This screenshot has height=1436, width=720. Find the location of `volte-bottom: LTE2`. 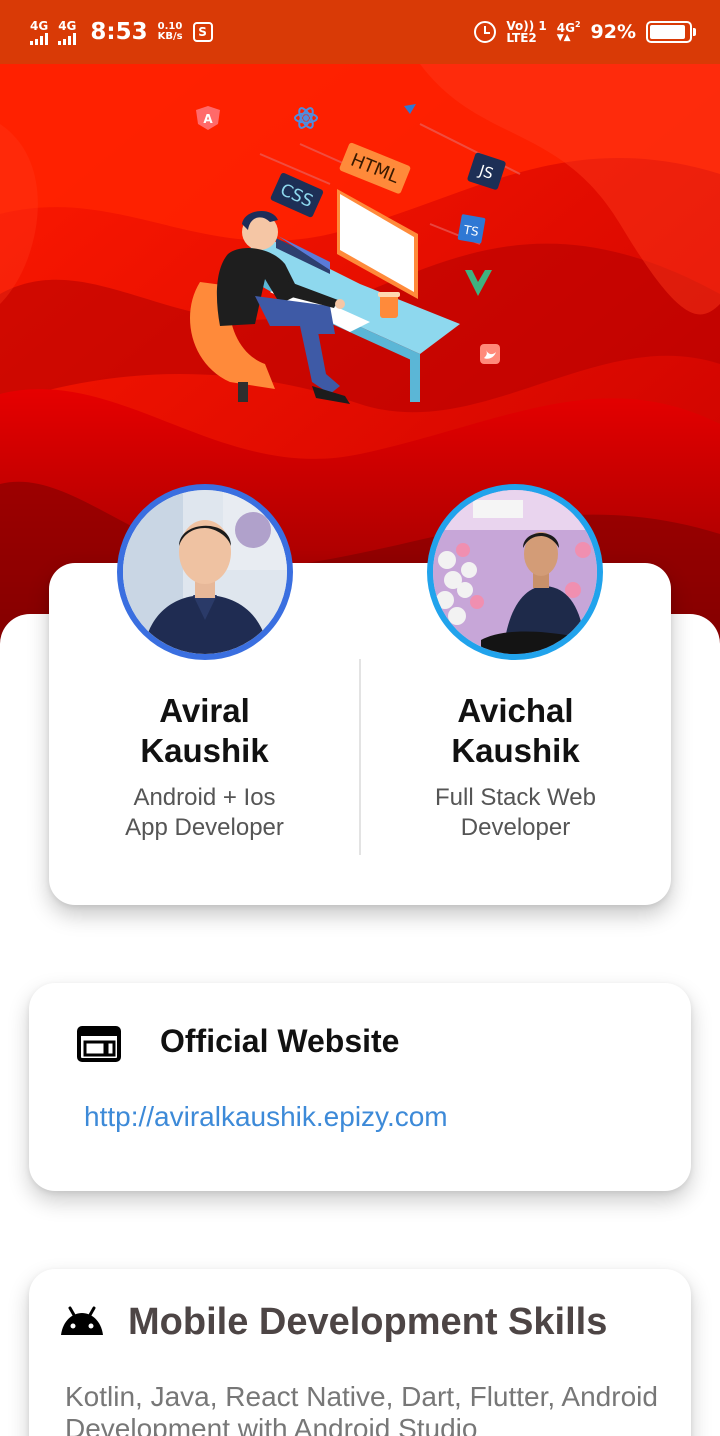

volte-bottom: LTE2 is located at coordinates (521, 38).